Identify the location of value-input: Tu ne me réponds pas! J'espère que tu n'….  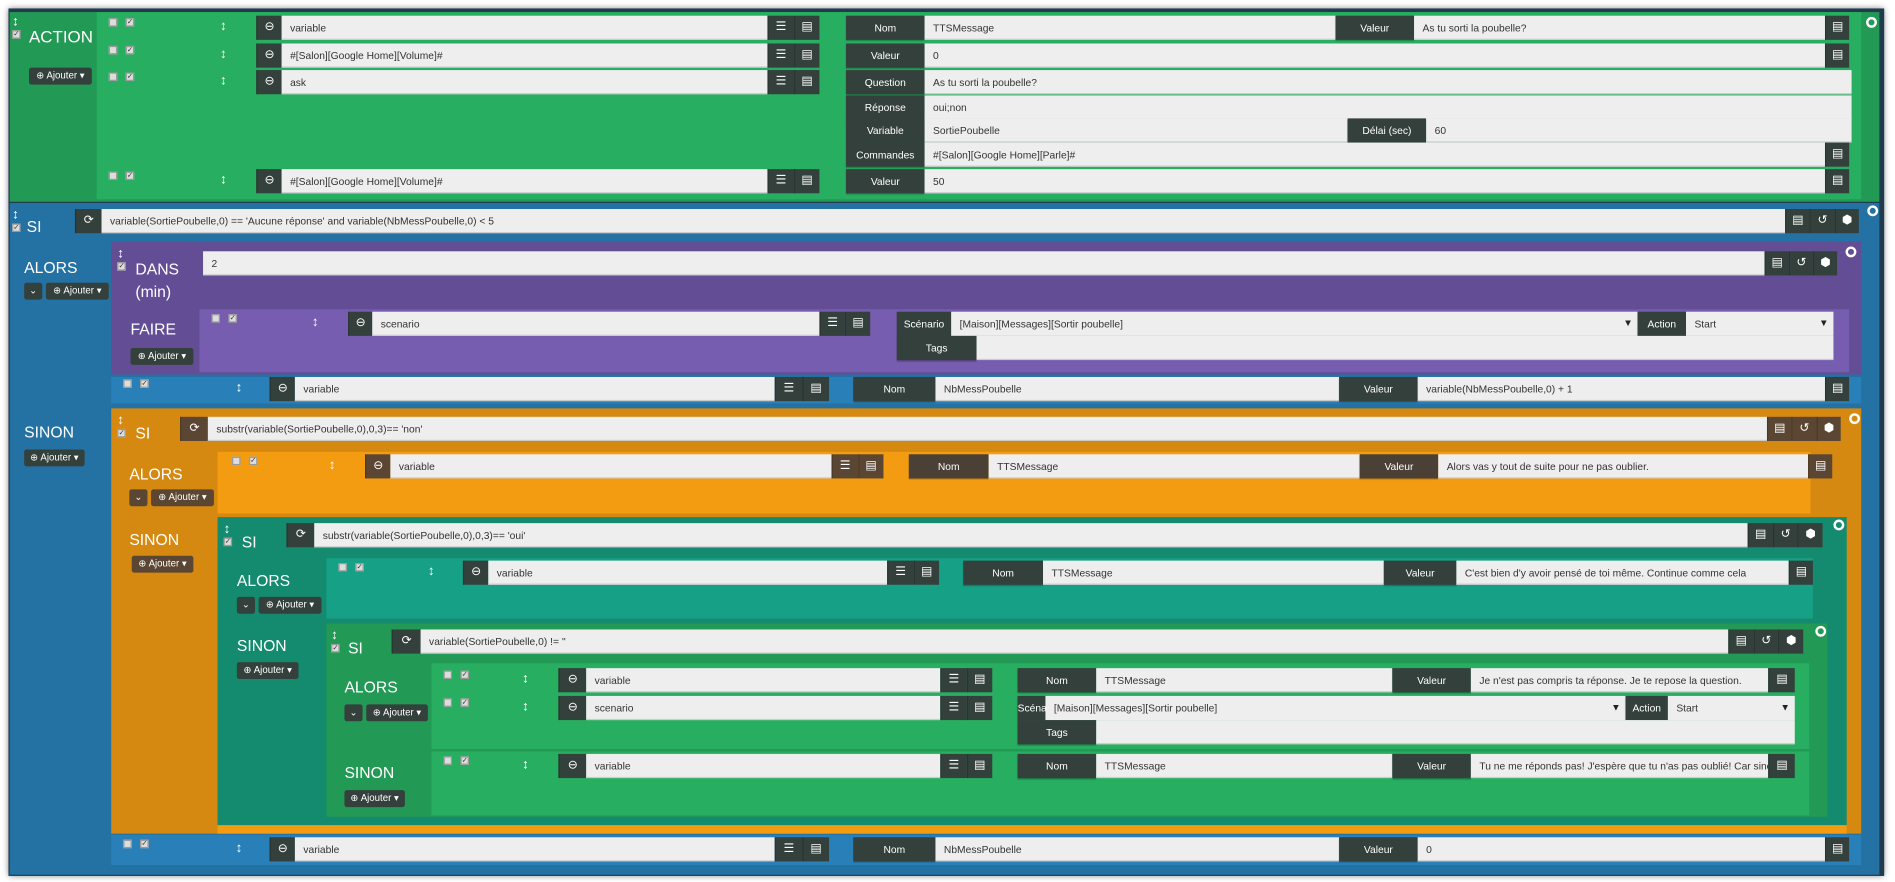
(1619, 766).